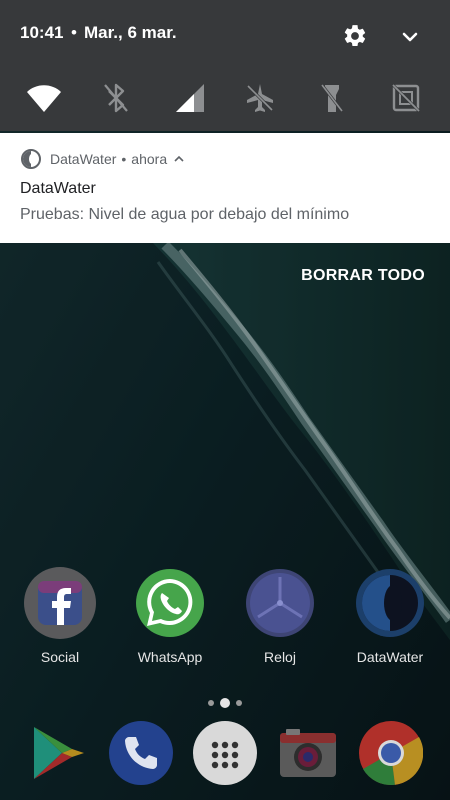 The height and width of the screenshot is (800, 450). I want to click on page-indicator, so click(225, 703).